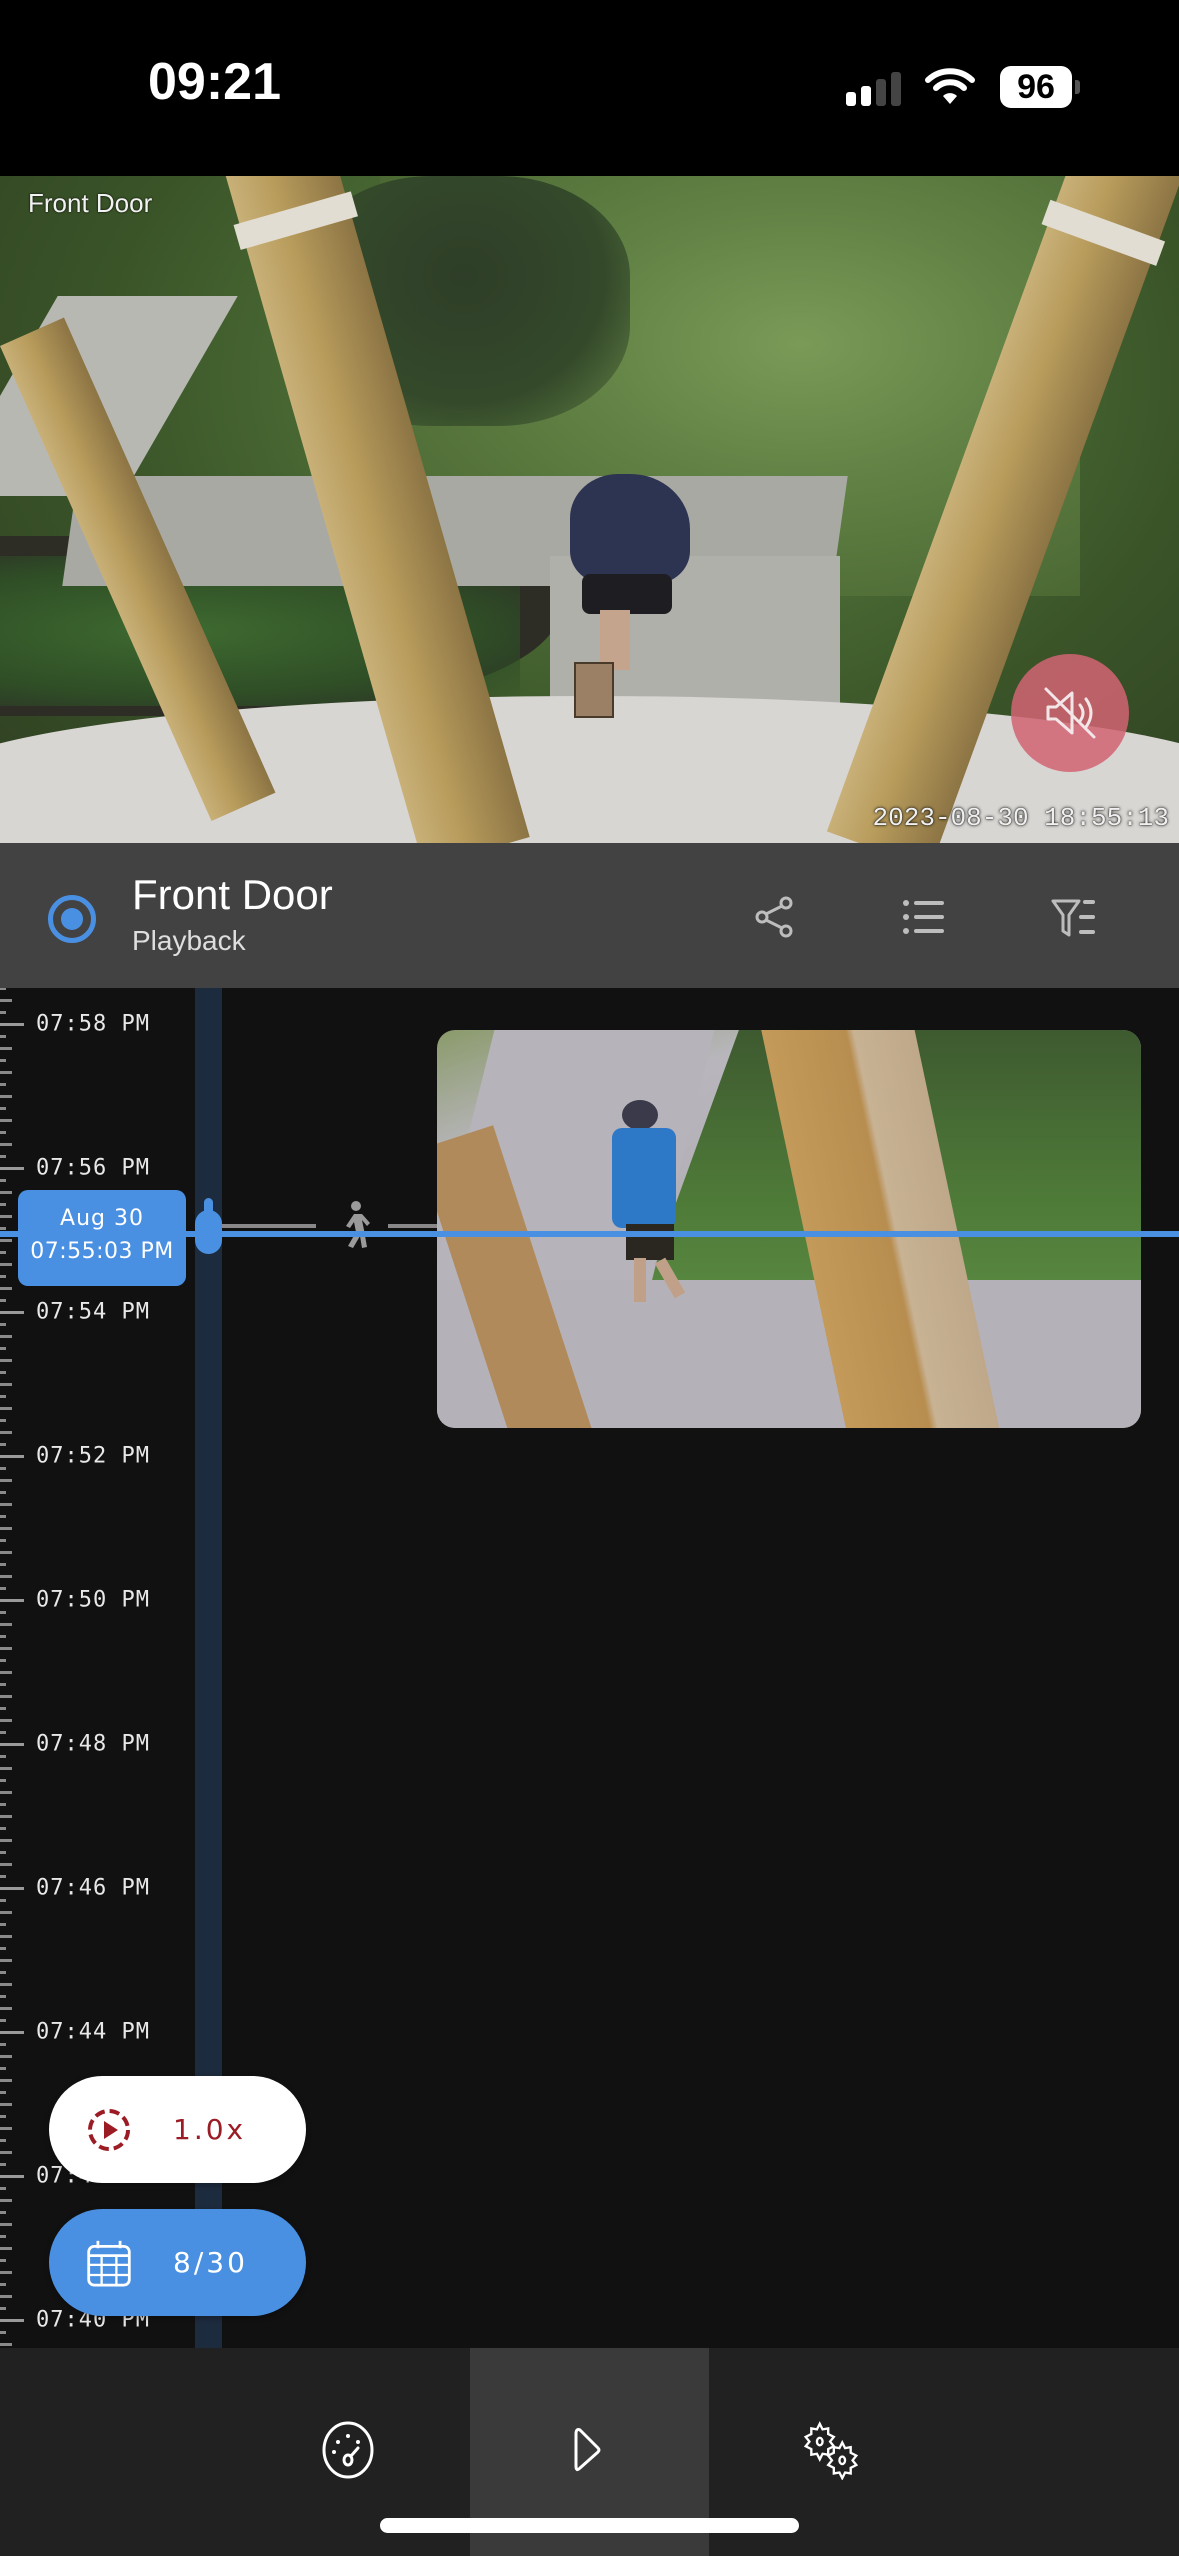 The height and width of the screenshot is (2556, 1179). I want to click on speaker-muted-icon, so click(1070, 713).